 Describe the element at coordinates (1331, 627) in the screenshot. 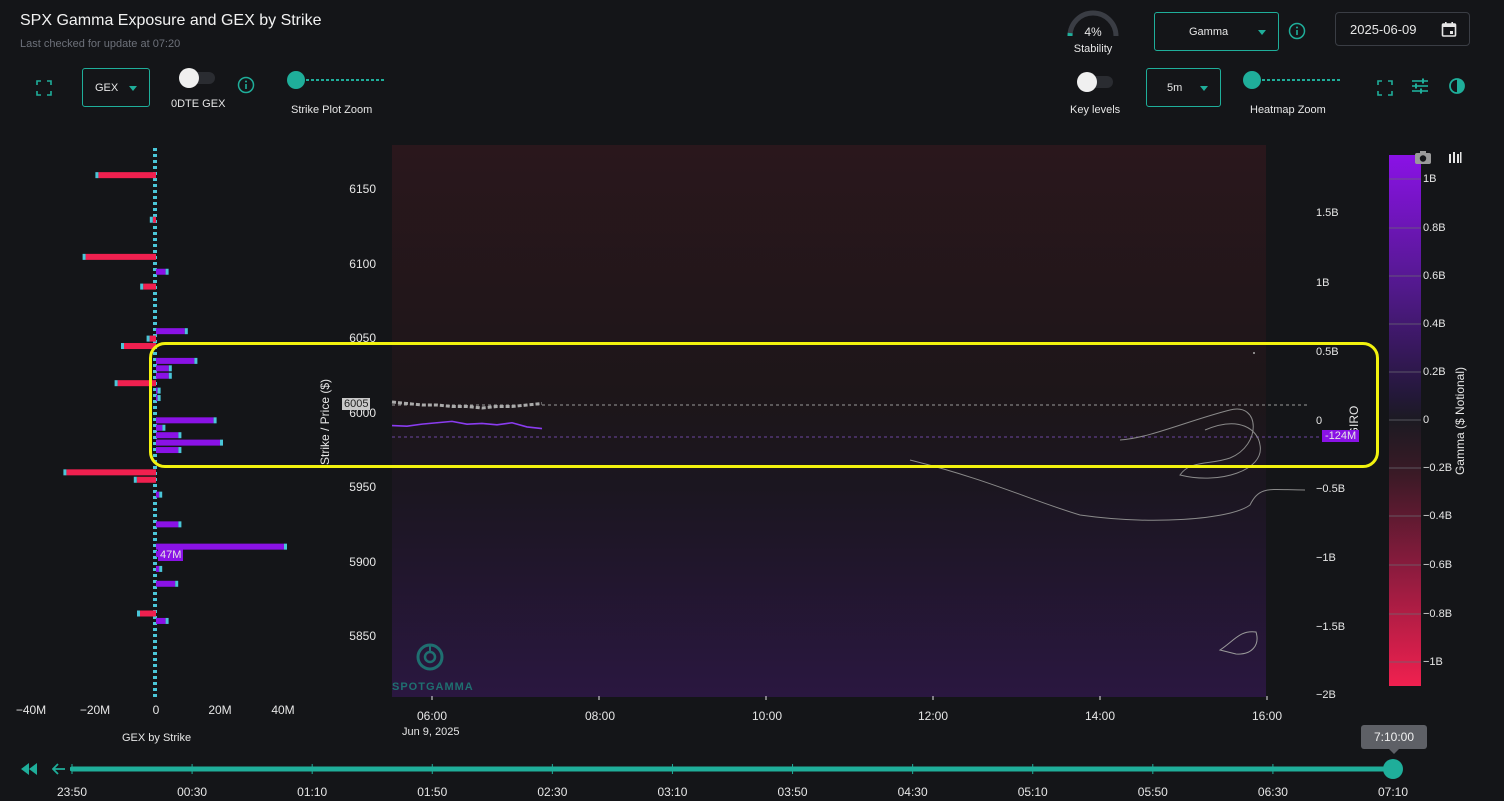

I see `giro-y-tick: −1.5B` at that location.